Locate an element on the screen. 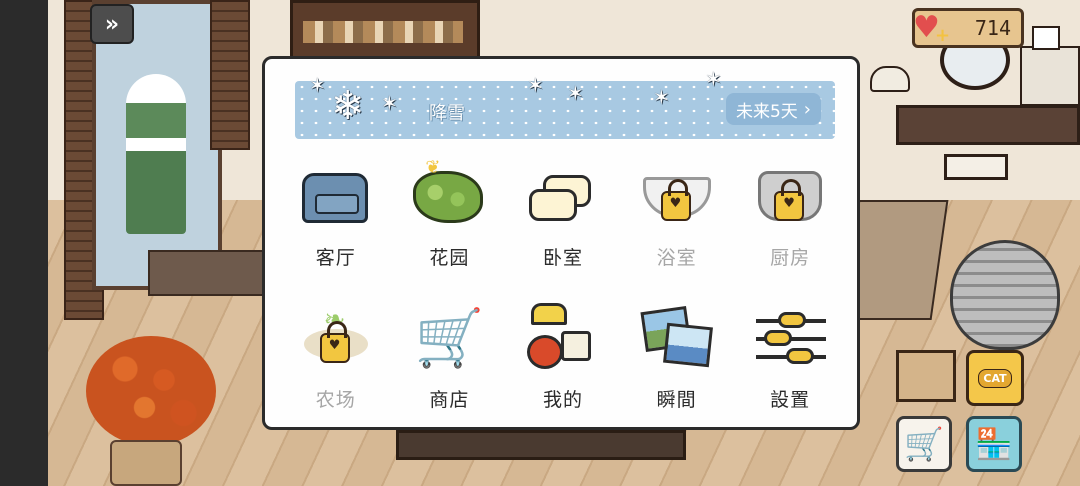 Image resolution: width=1080 pixels, height=486 pixels. menu-item-mine: 我的 is located at coordinates (563, 361).